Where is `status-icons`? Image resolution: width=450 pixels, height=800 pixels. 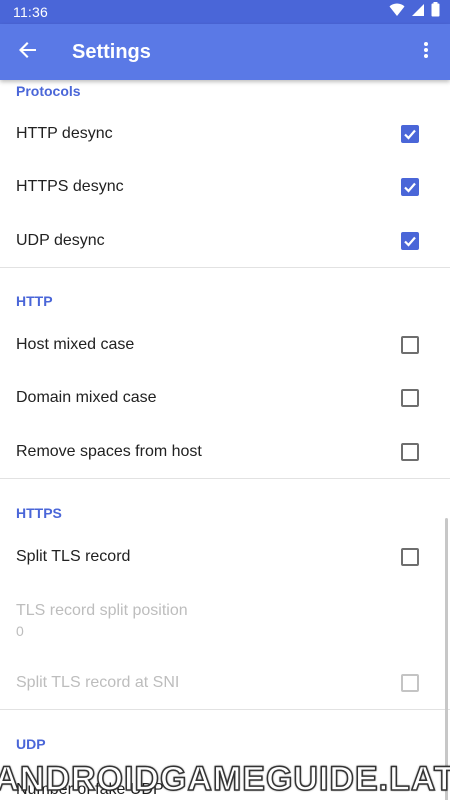
status-icons is located at coordinates (414, 12).